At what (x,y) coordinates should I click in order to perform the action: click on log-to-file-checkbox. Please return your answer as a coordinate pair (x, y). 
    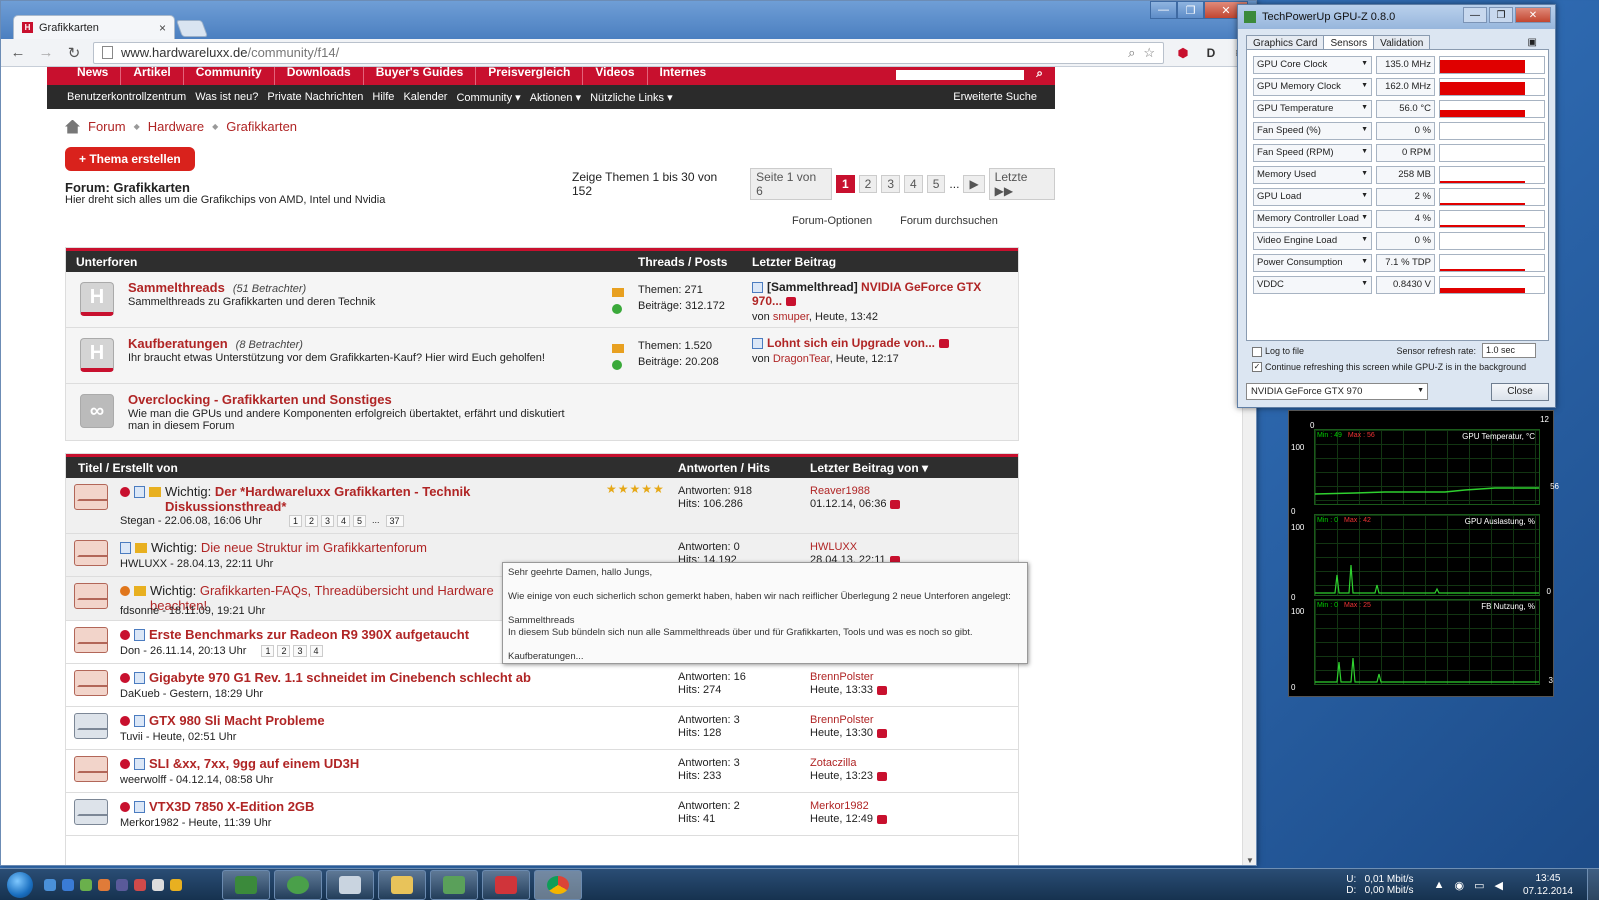
    Looking at the image, I should click on (1257, 351).